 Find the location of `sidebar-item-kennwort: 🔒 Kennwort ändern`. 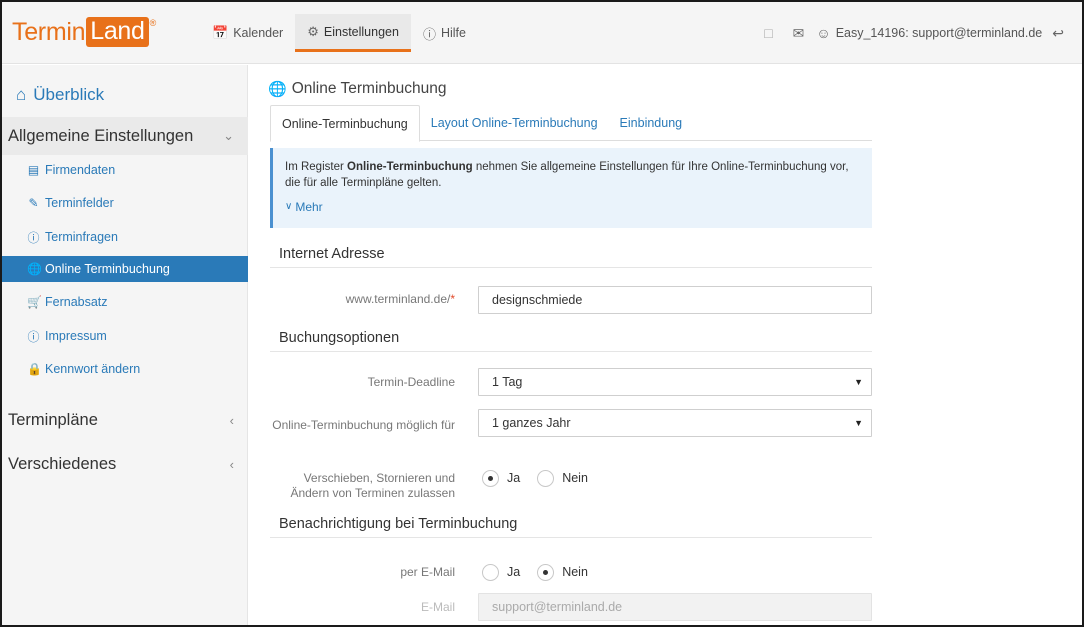

sidebar-item-kennwort: 🔒 Kennwort ändern is located at coordinates (125, 369).